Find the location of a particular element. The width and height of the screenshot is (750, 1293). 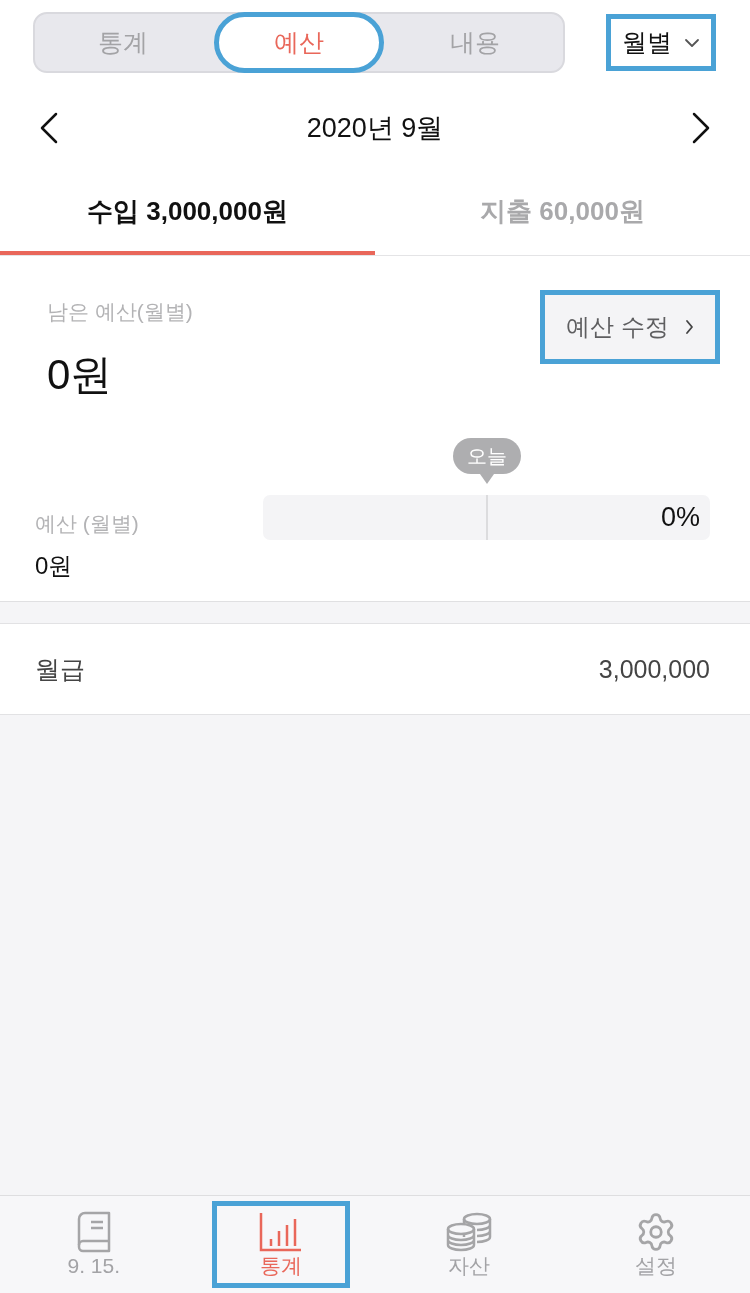

edit-budget-button: 예산 수정 is located at coordinates (630, 327).